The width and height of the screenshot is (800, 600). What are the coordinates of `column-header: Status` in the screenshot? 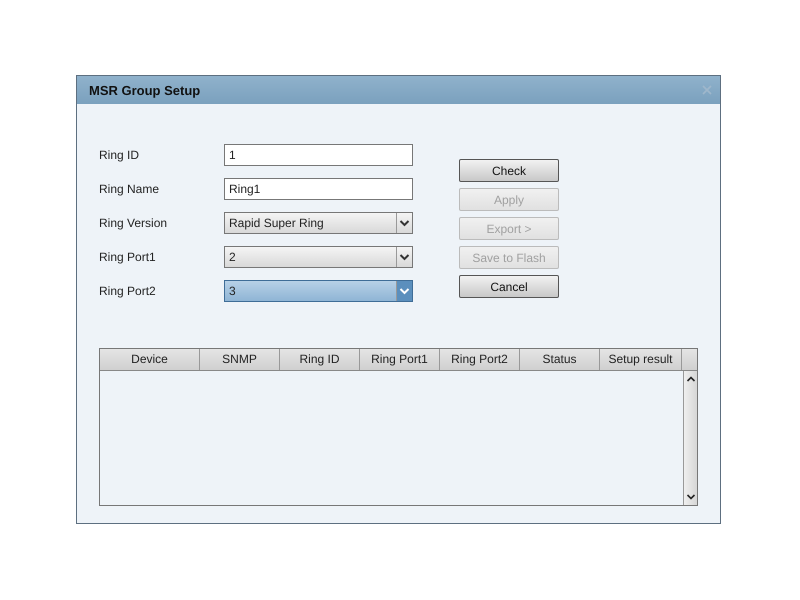 It's located at (560, 359).